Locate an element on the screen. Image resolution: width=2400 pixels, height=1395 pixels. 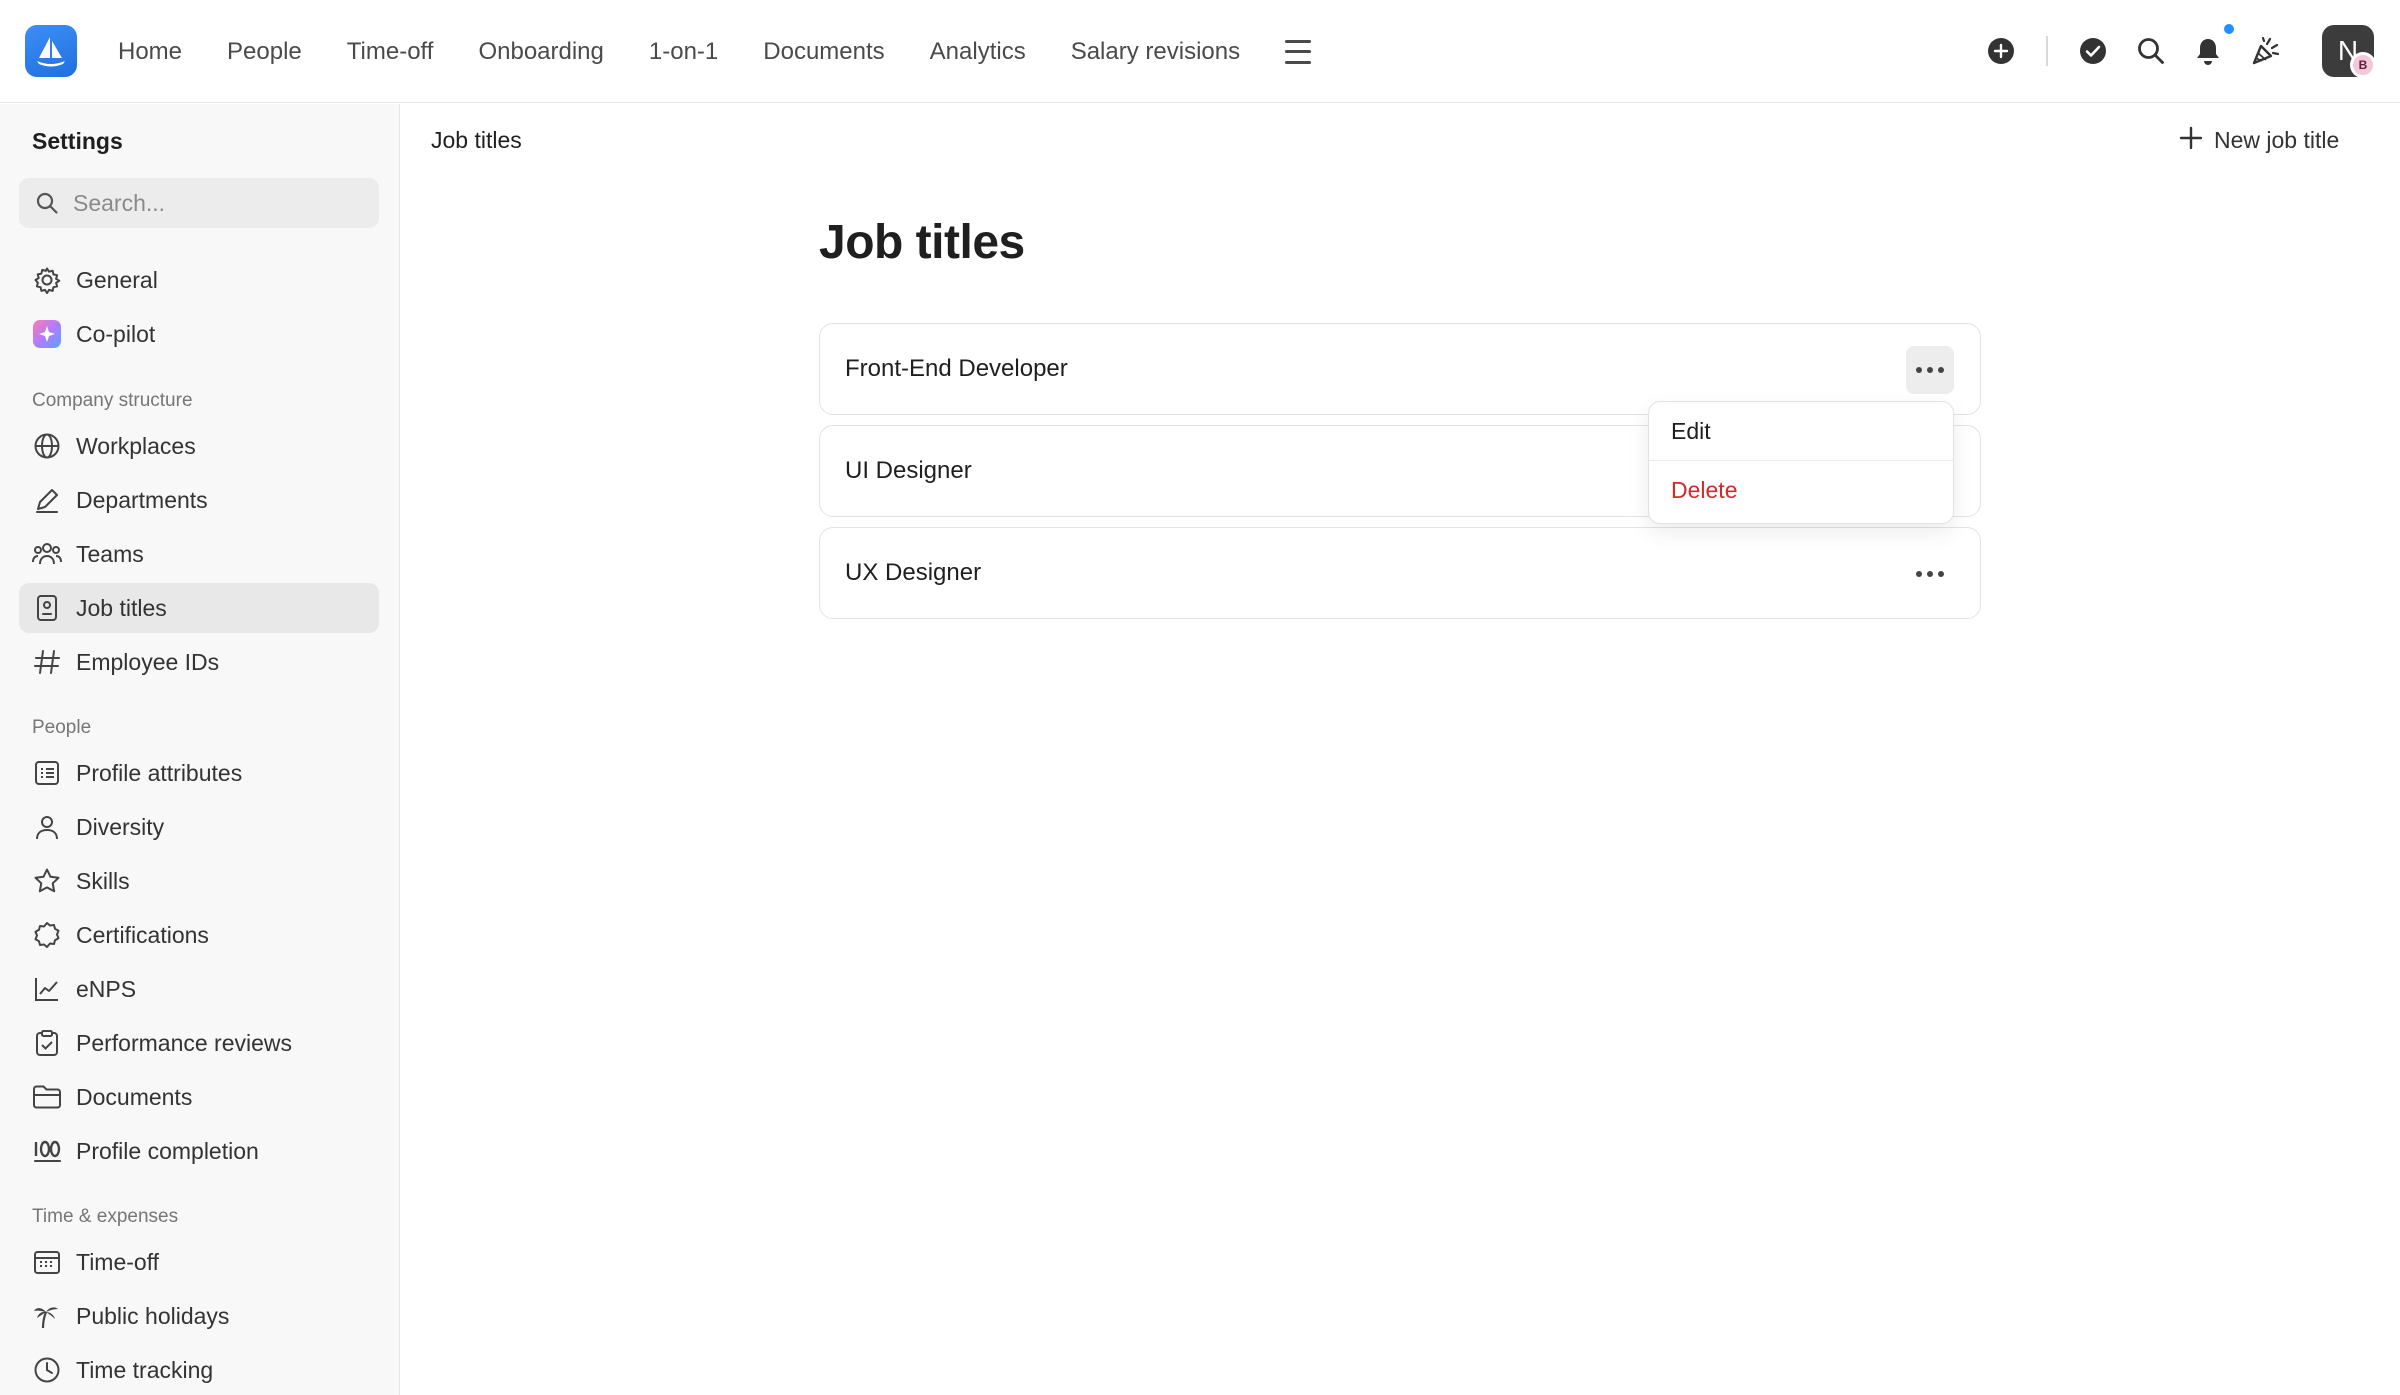
sidebar-item-documents: Documents is located at coordinates (199, 1097).